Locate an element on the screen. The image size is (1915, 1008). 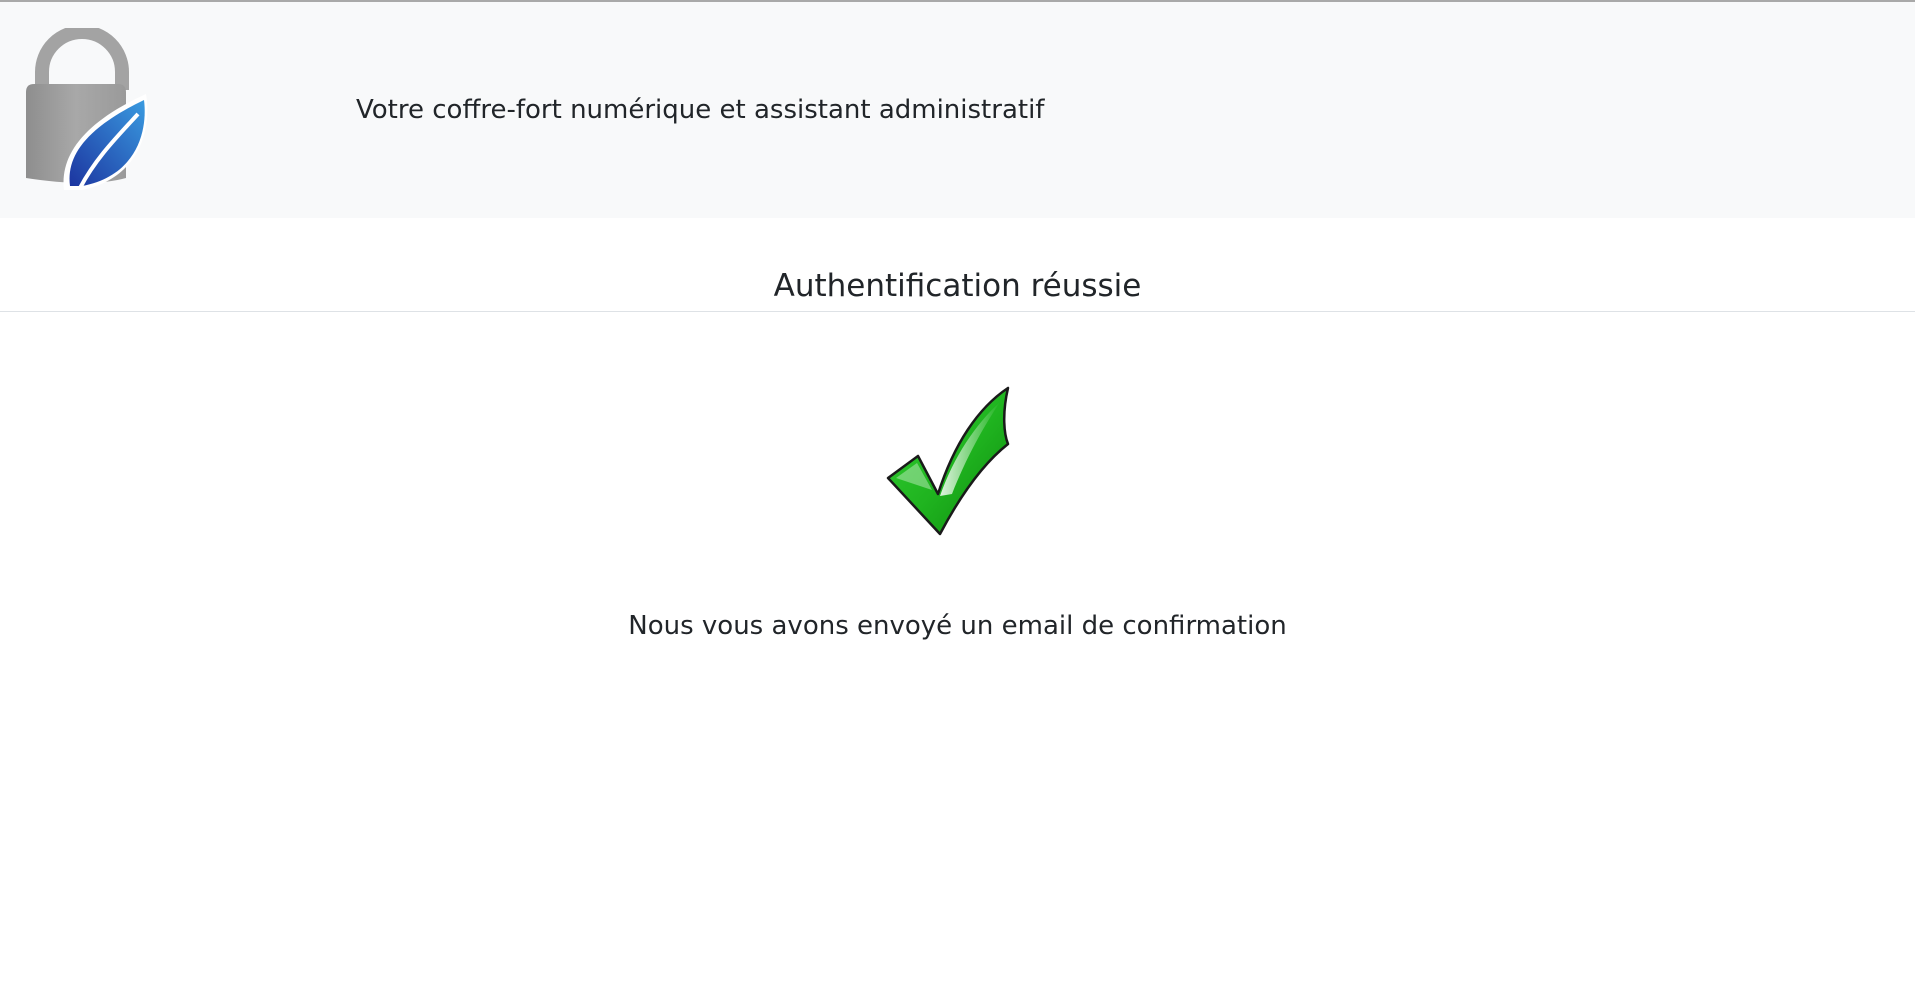
padlock-leaf-logo-icon is located at coordinates (87, 108).